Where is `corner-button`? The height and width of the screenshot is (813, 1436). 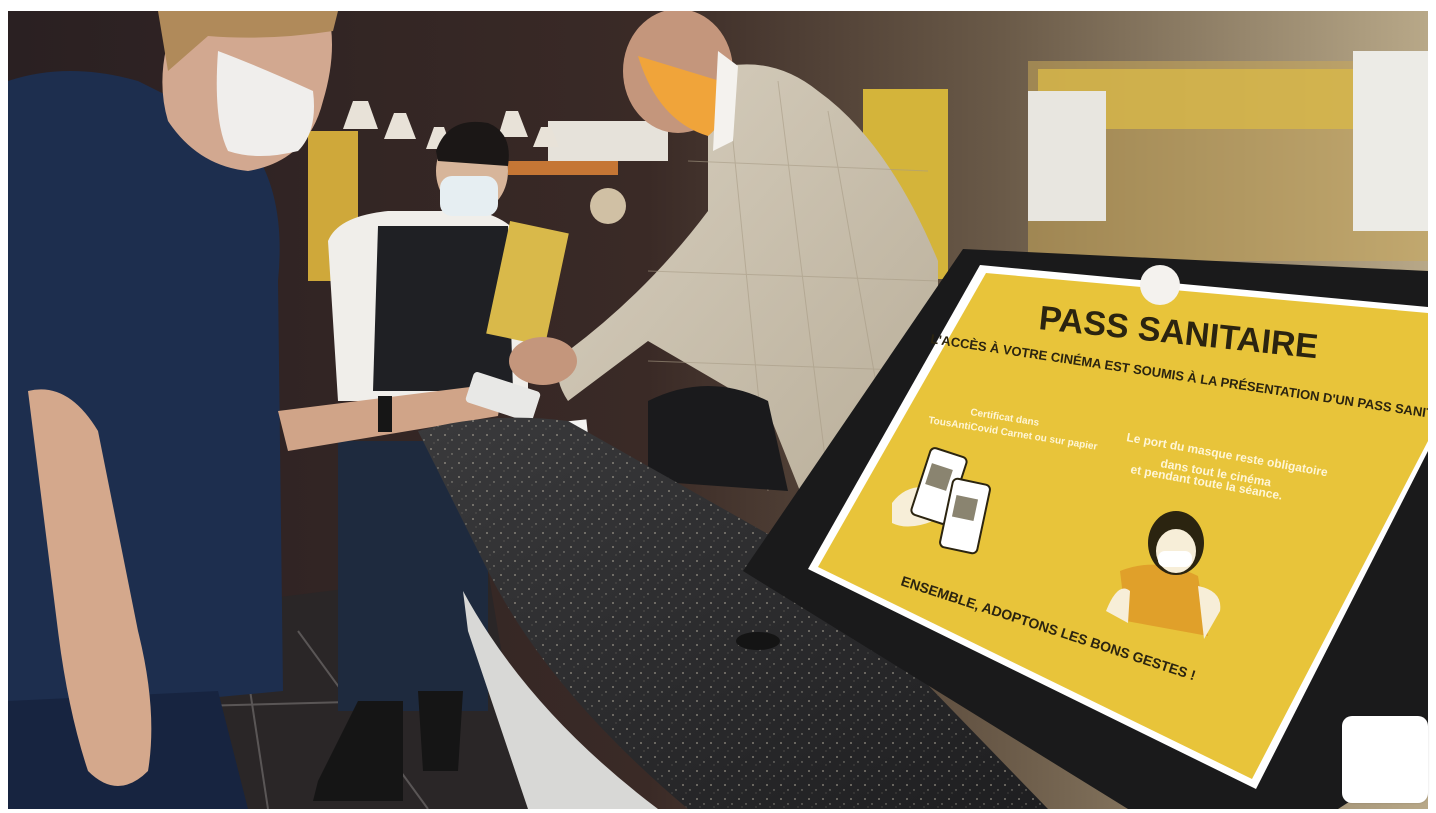
corner-button is located at coordinates (1385, 759).